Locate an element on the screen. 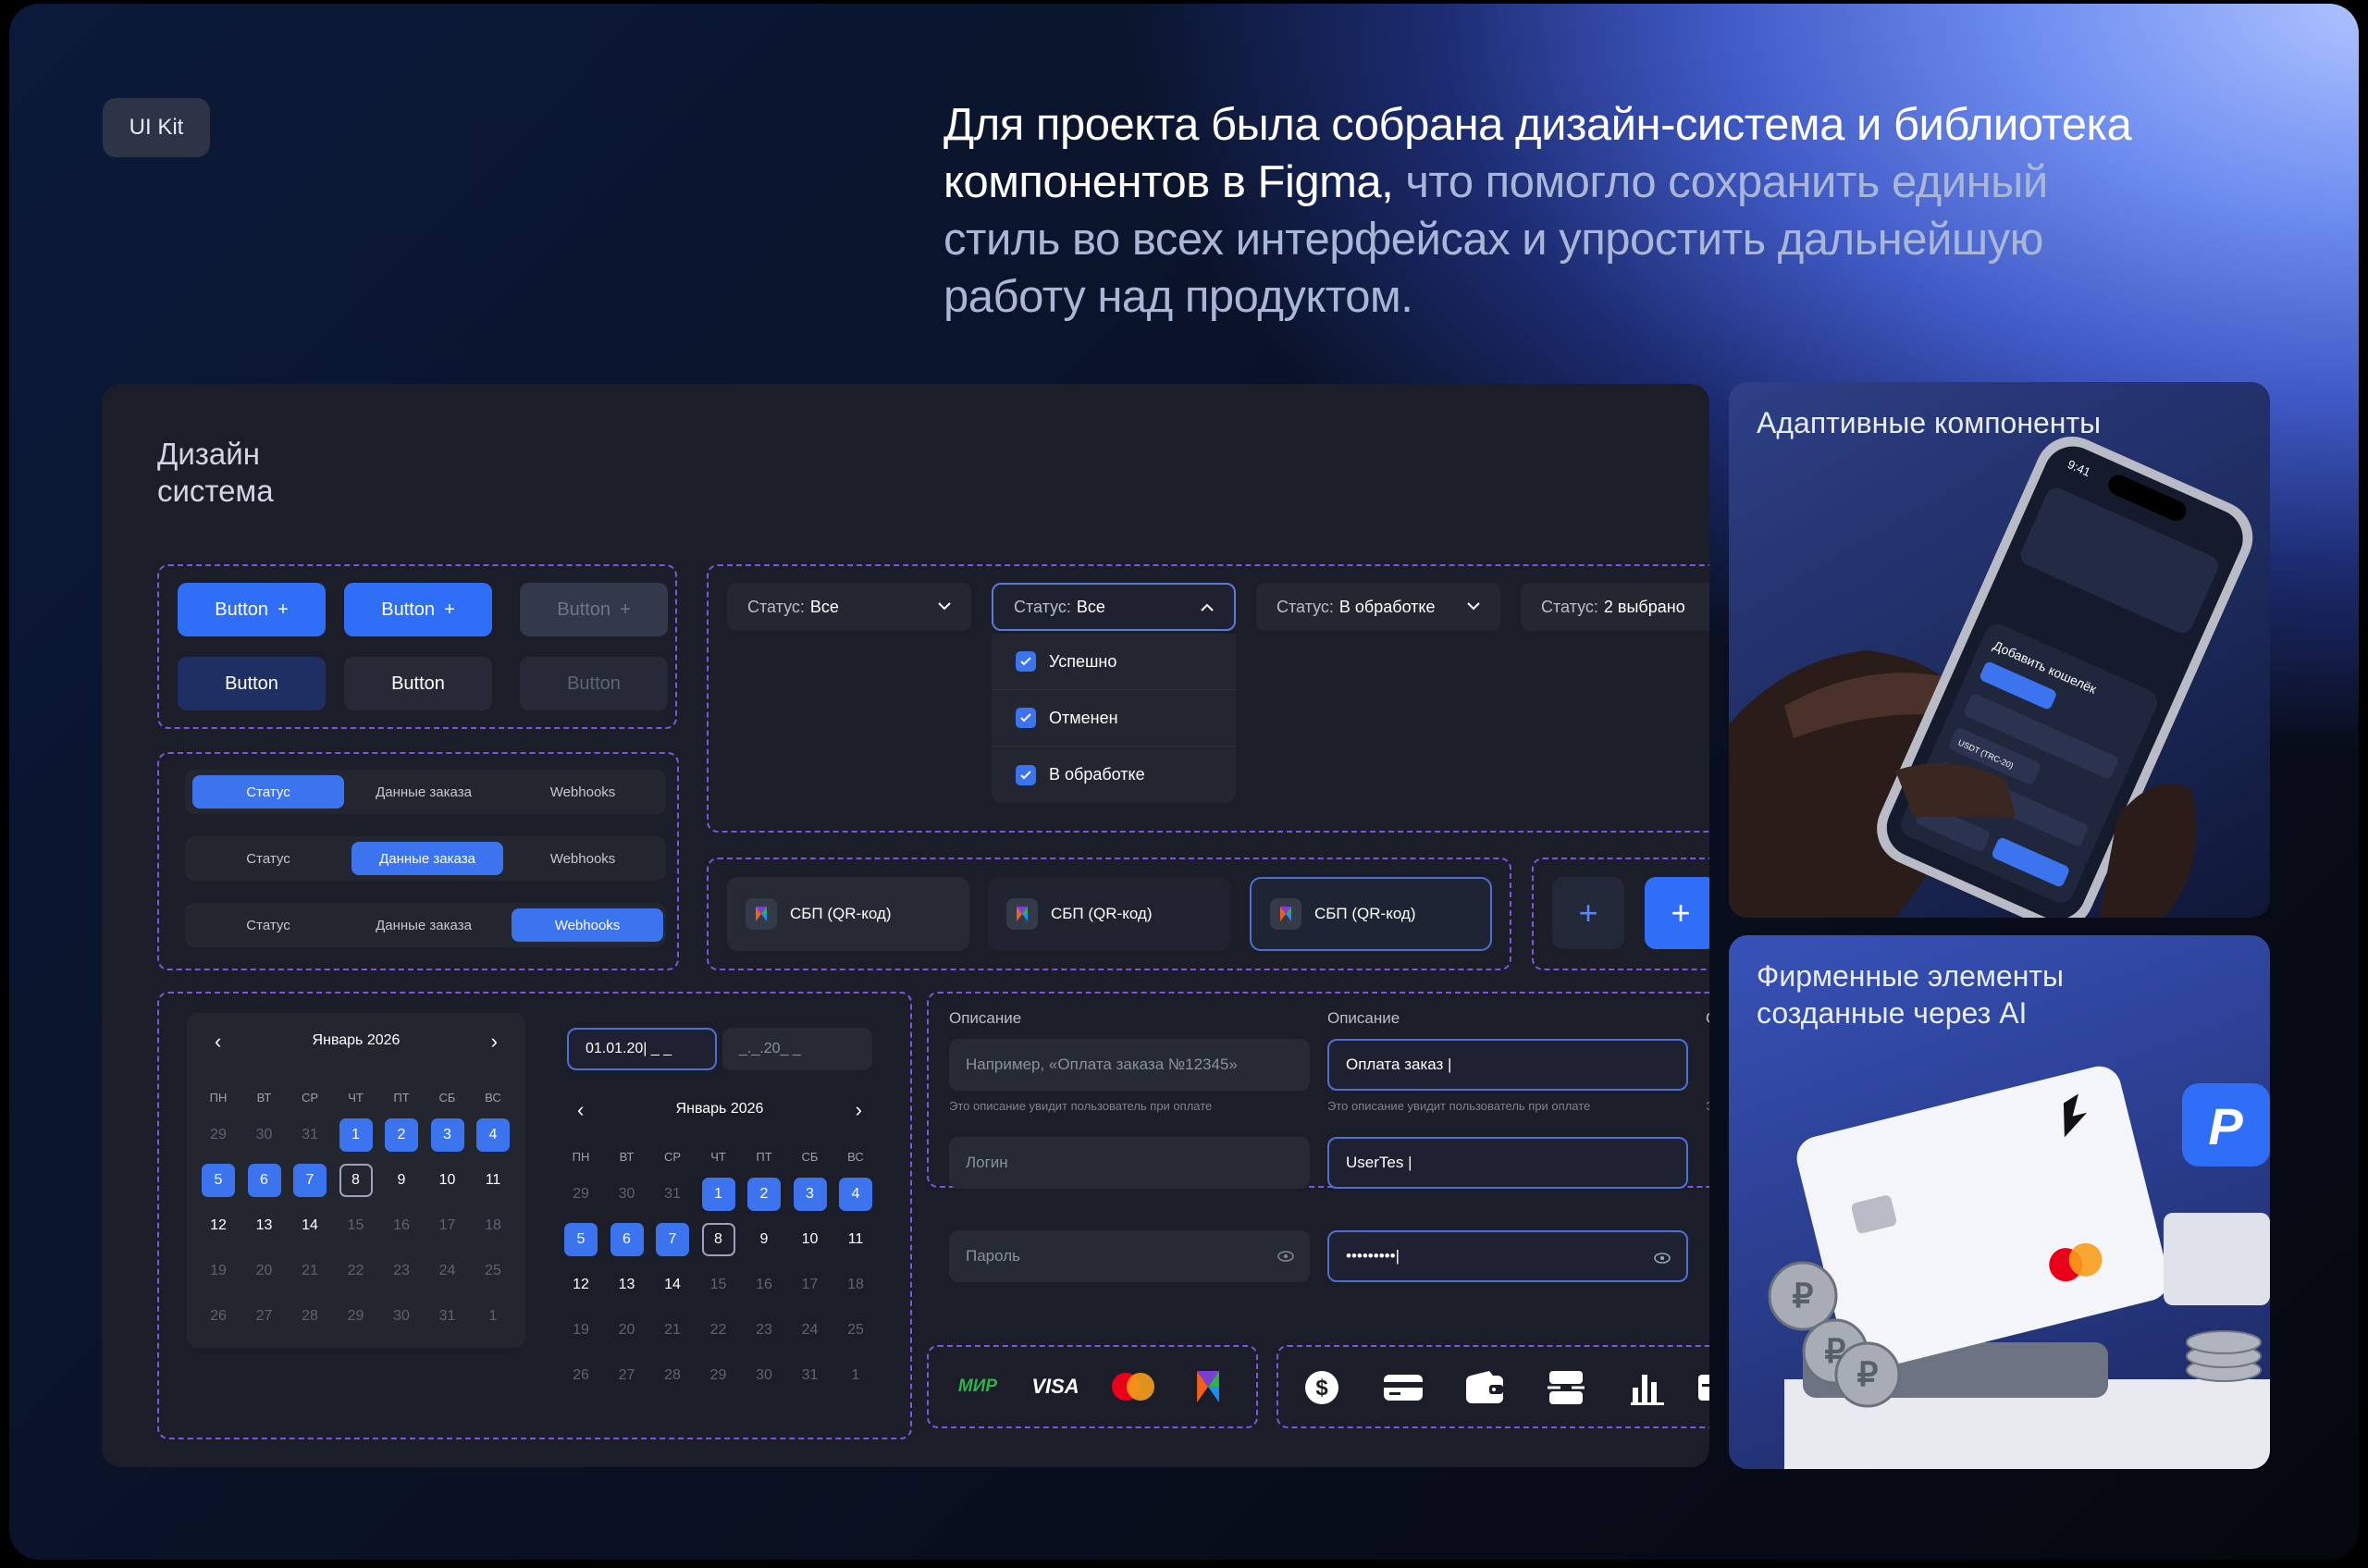 Image resolution: width=2368 pixels, height=1568 pixels. calendar-day: 22 is located at coordinates (718, 1330).